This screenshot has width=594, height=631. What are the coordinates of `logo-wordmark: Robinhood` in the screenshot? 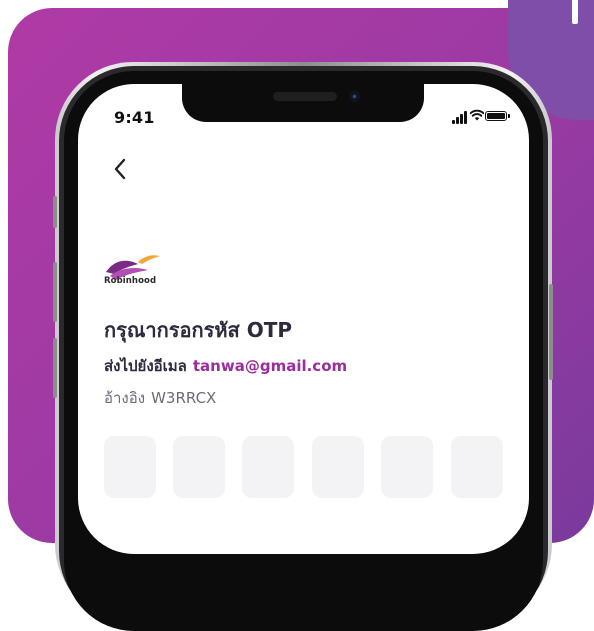 It's located at (130, 281).